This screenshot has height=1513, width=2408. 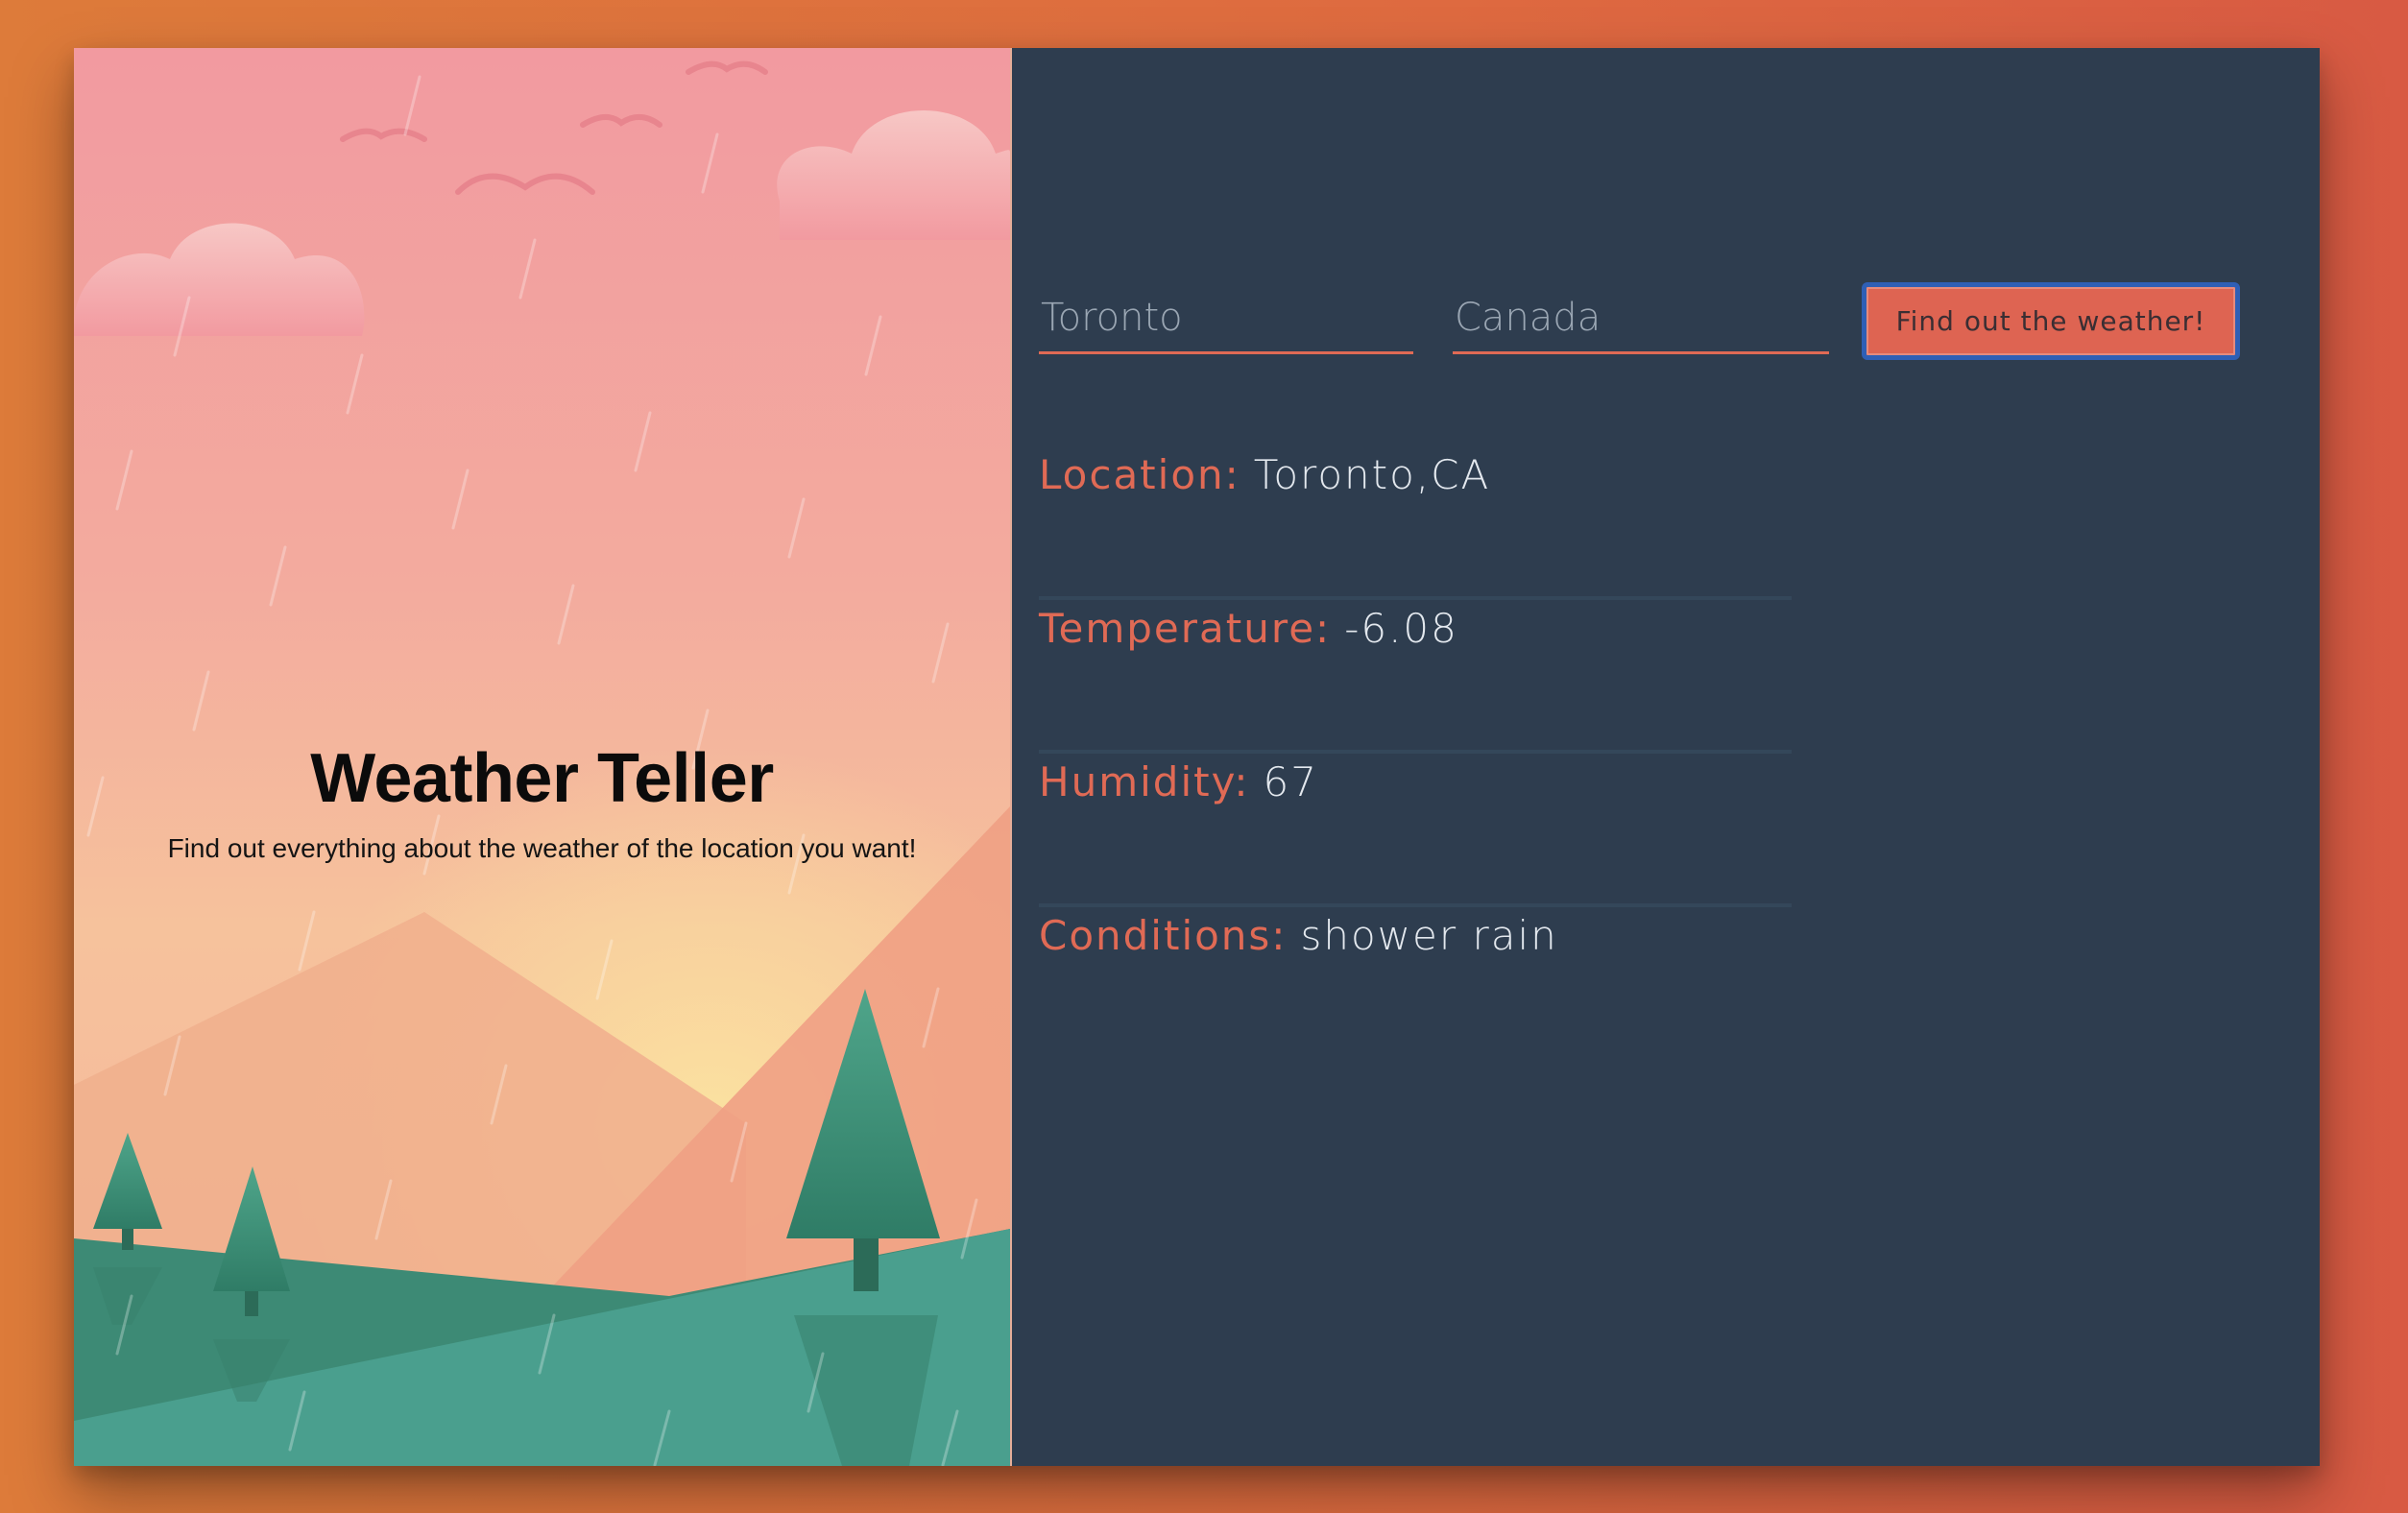 I want to click on temperature-row: Temperature: -6.08, so click(x=1416, y=677).